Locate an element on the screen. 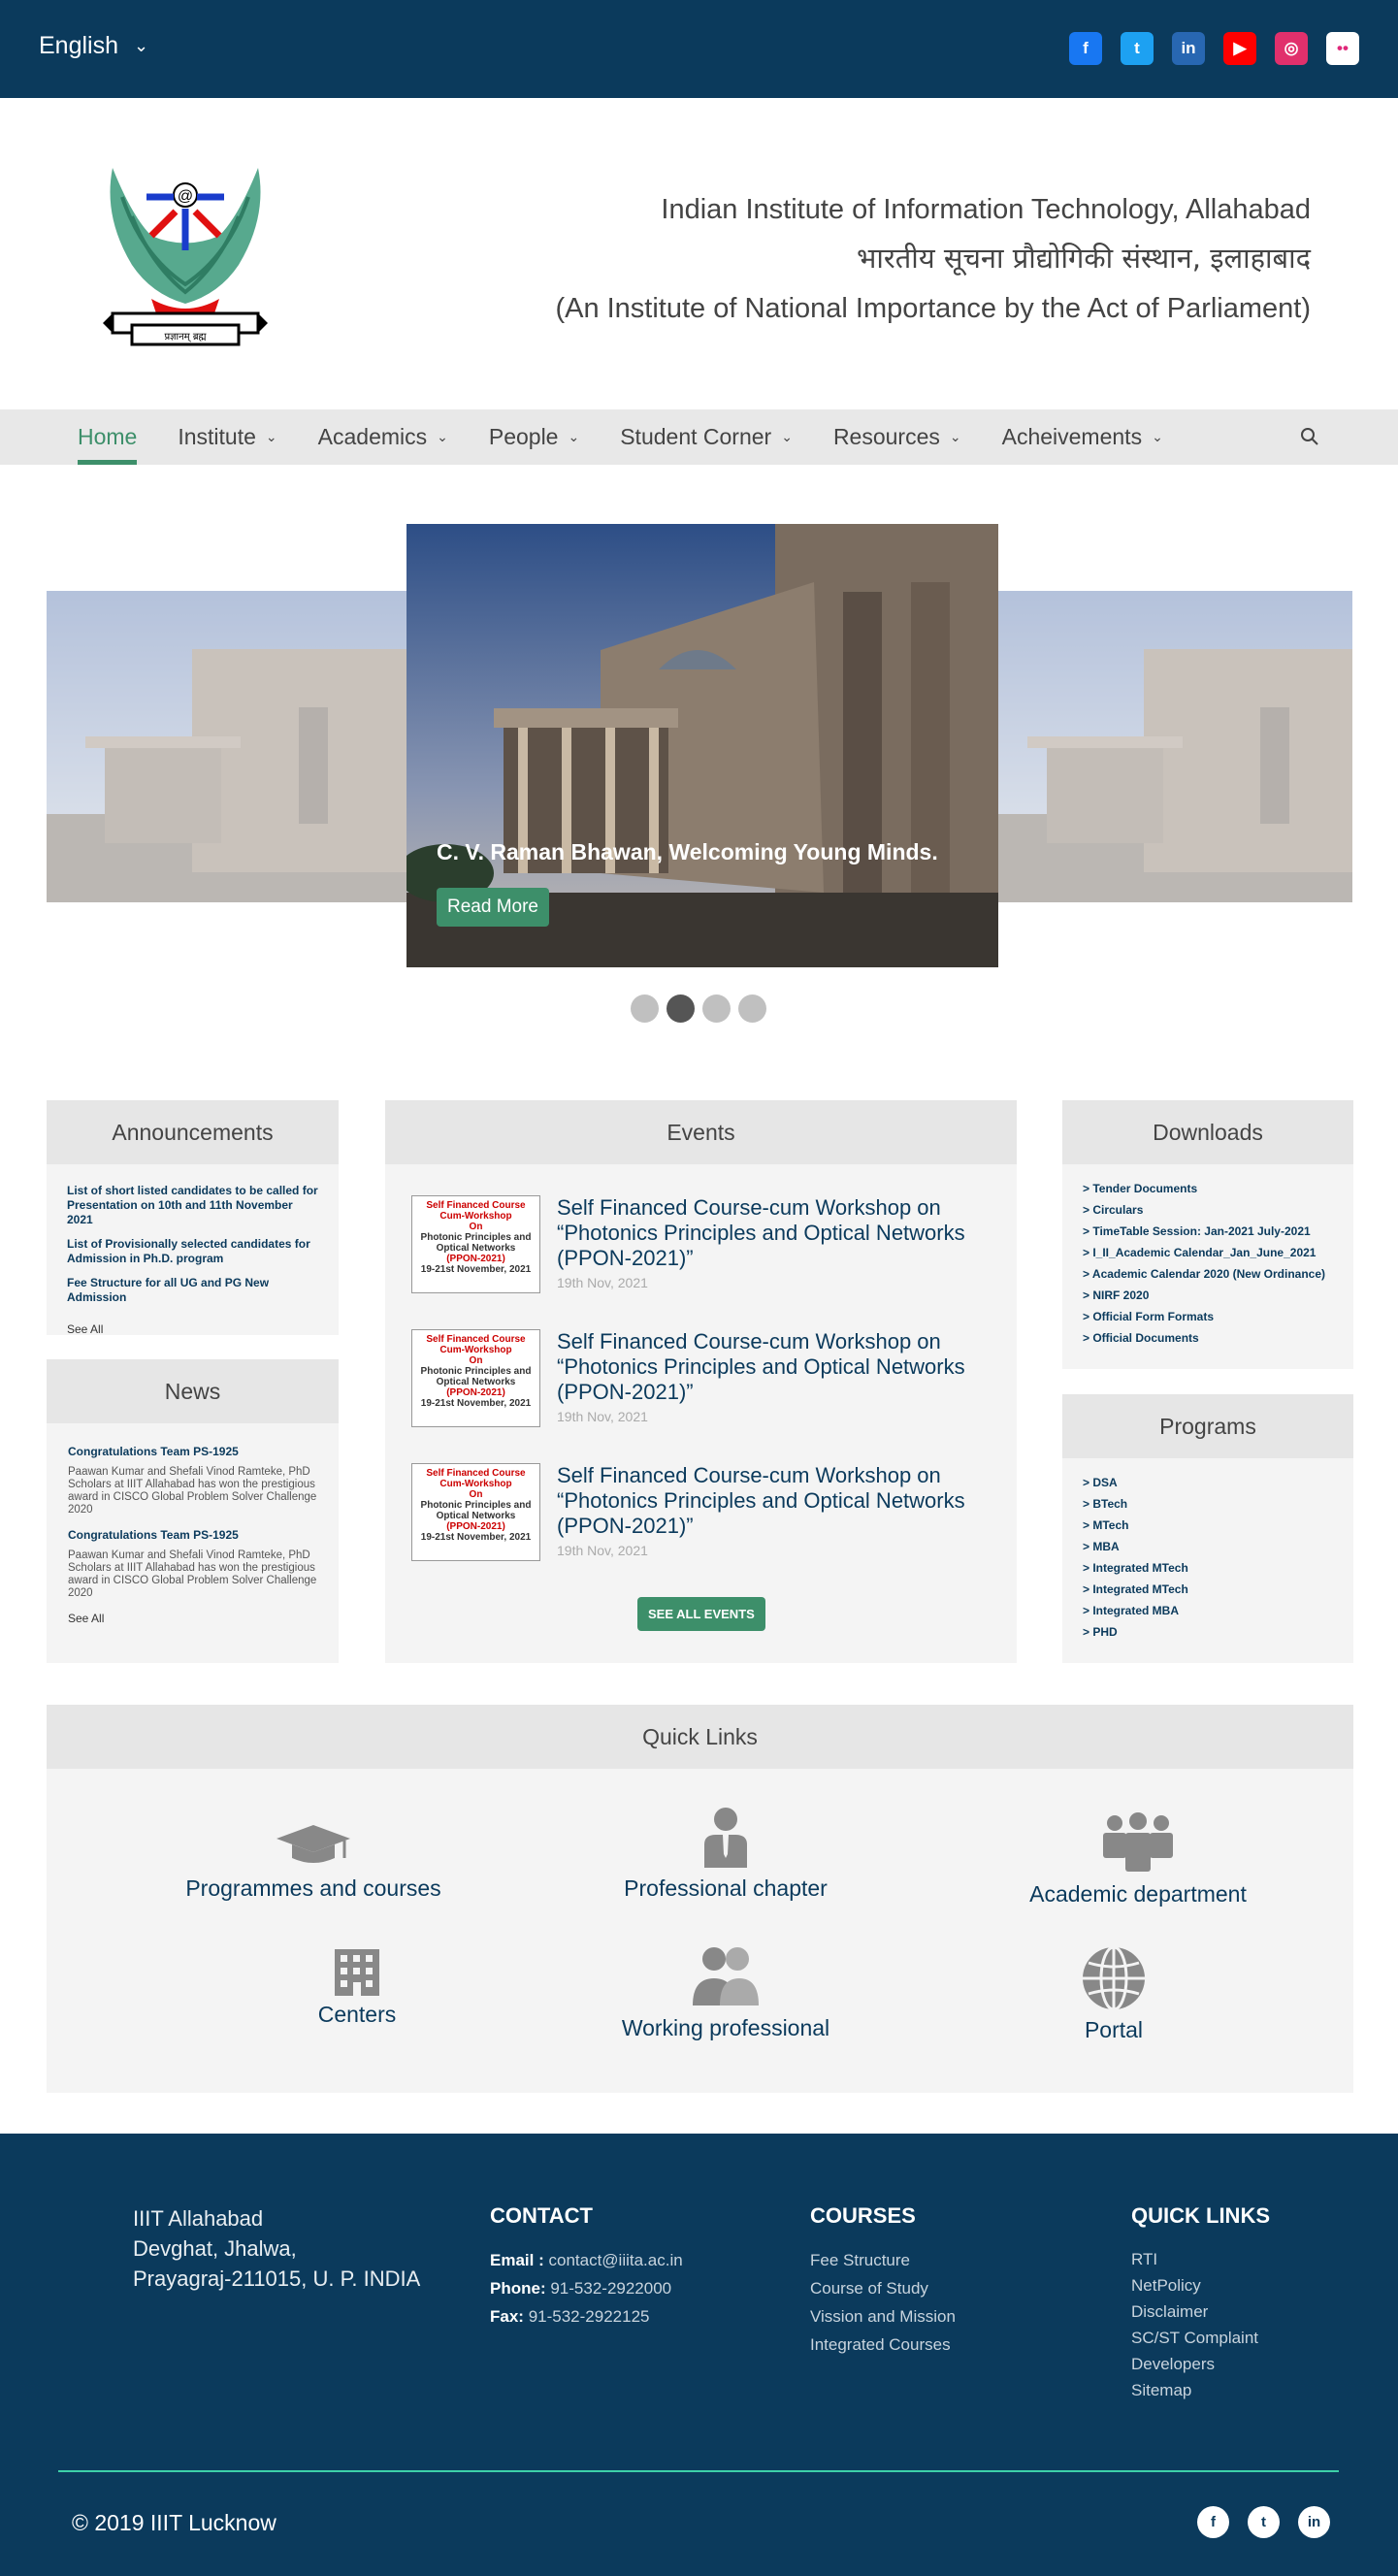 Image resolution: width=1398 pixels, height=2576 pixels. nav-item-resources: Resources ⌄ is located at coordinates (897, 437).